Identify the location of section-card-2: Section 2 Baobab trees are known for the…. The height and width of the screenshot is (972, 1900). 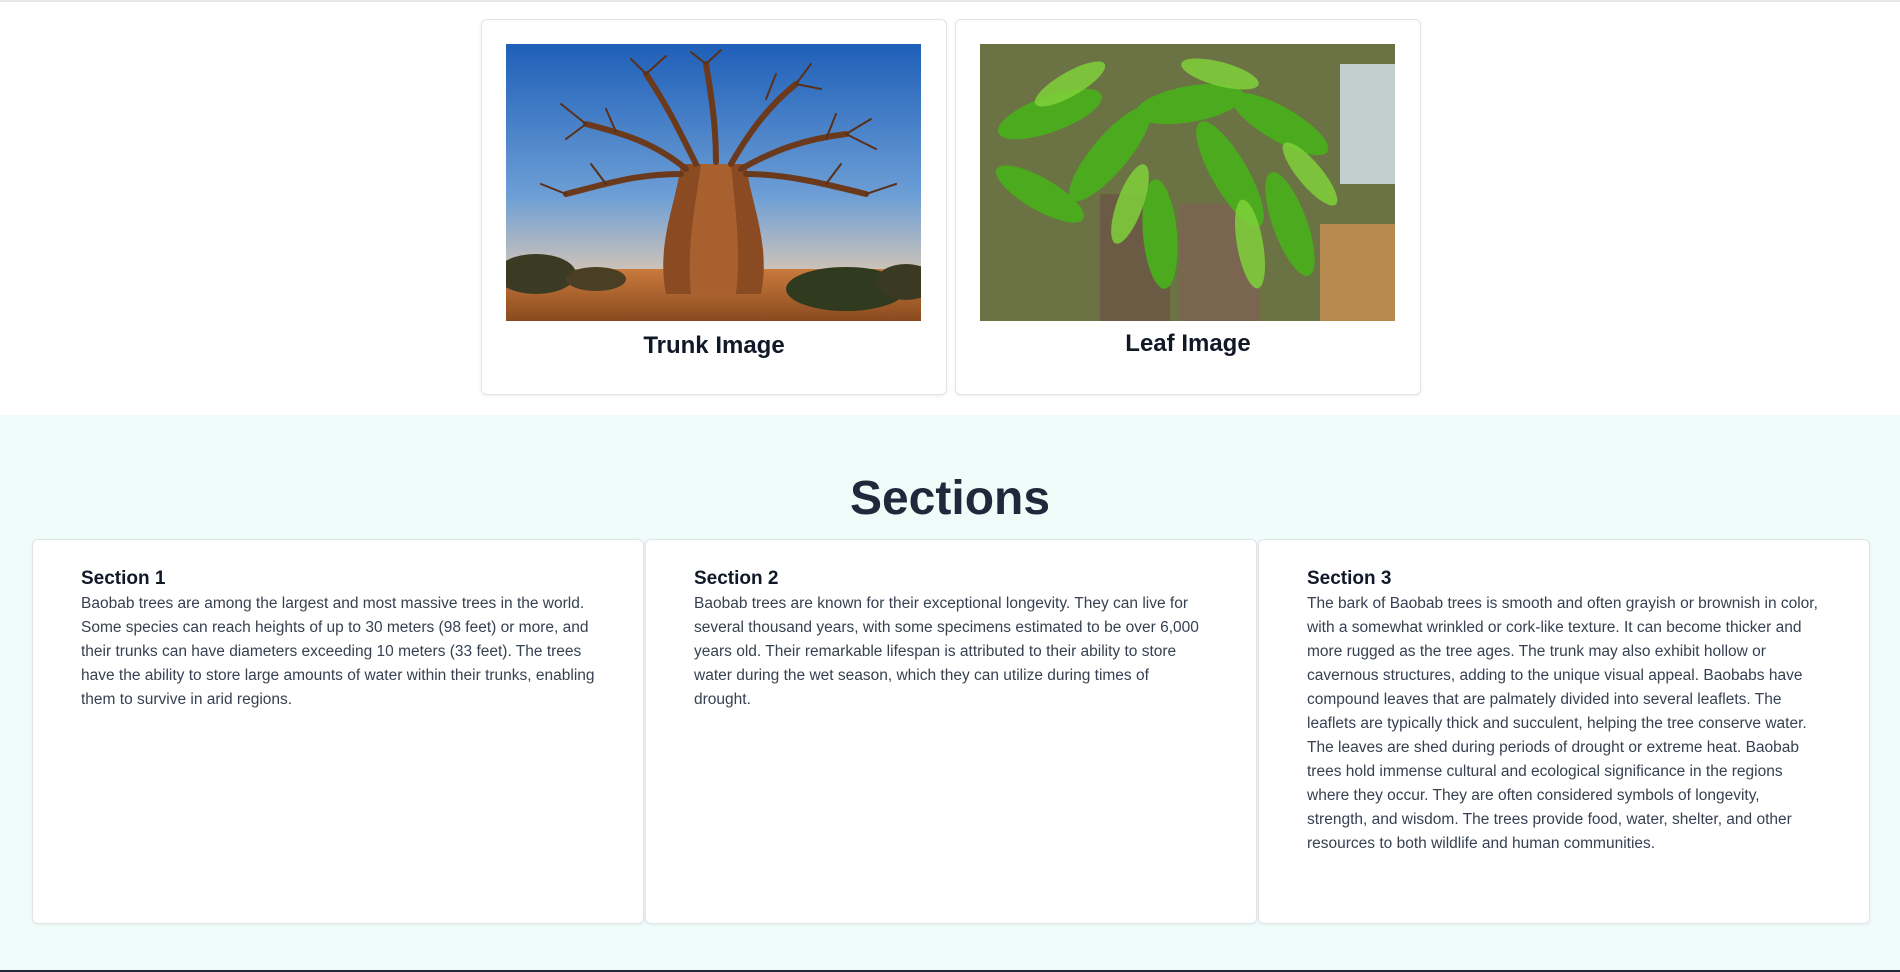
(951, 731).